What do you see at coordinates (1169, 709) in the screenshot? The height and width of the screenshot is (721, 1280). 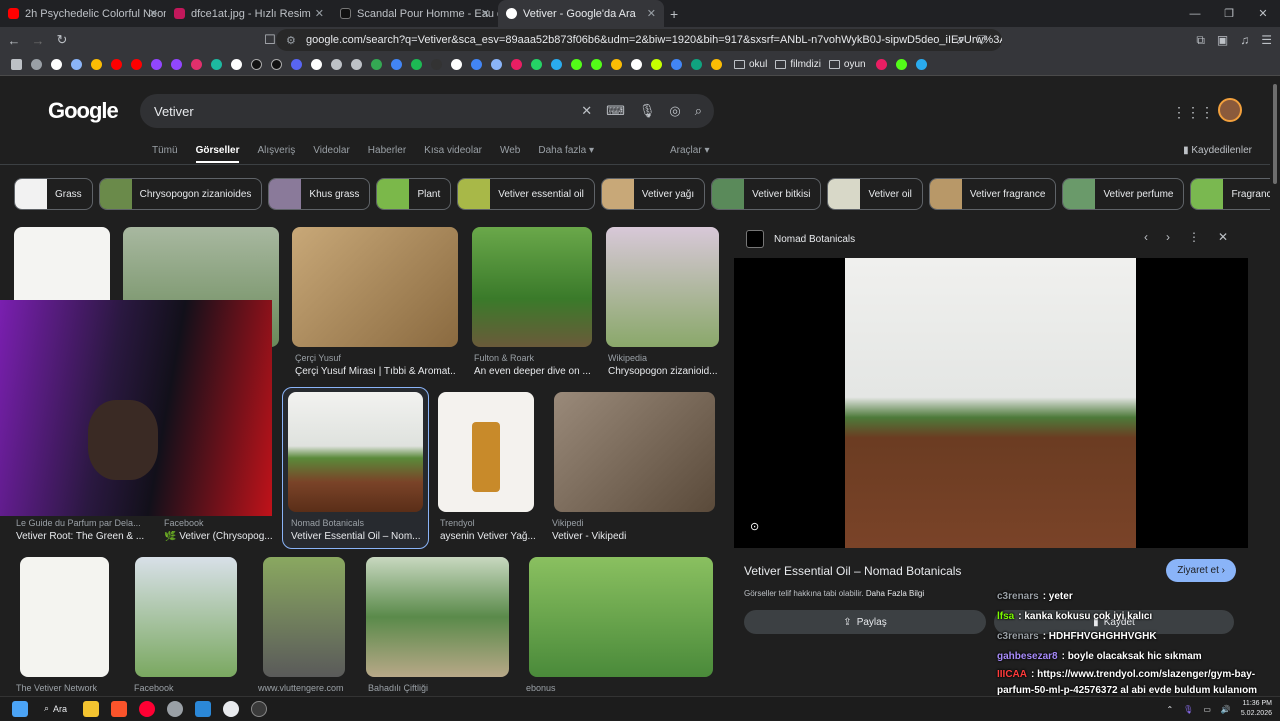 I see `chevron-up-icon: ⌃` at bounding box center [1169, 709].